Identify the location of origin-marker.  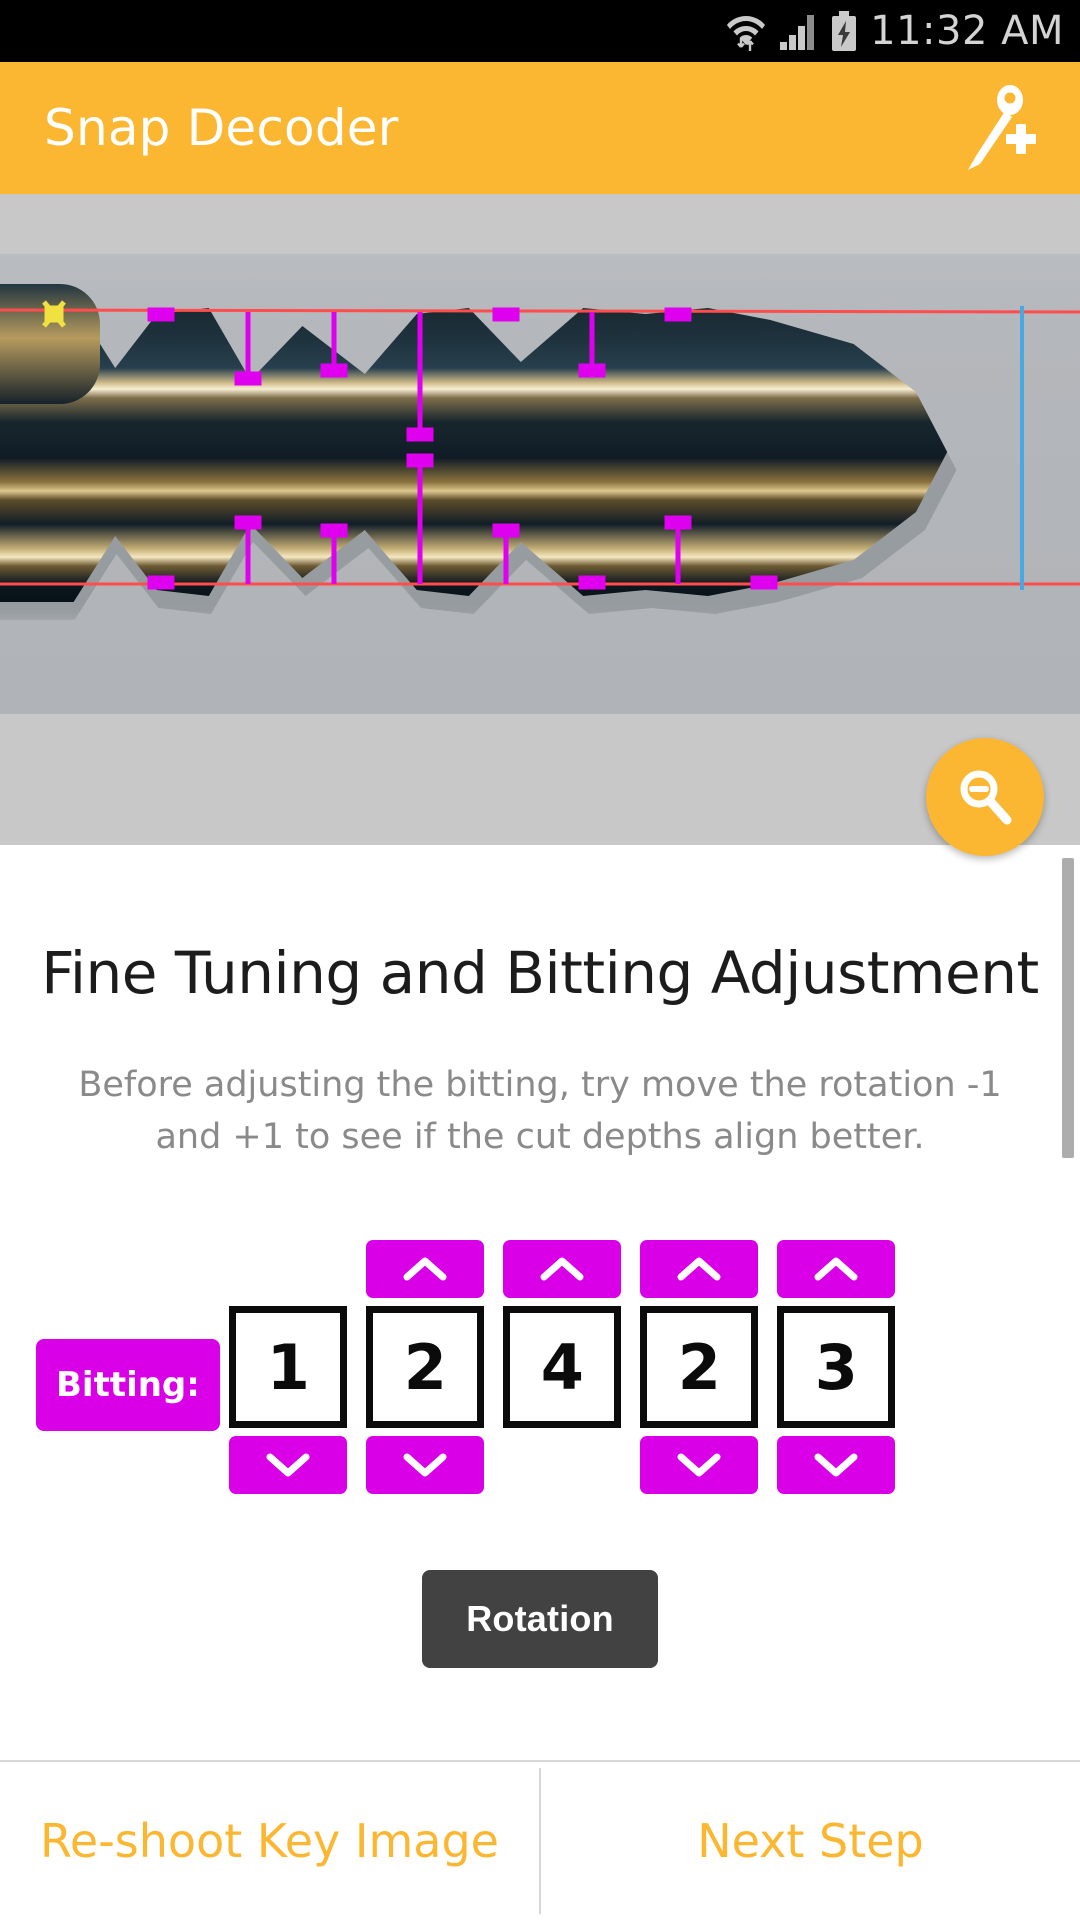
(54, 314).